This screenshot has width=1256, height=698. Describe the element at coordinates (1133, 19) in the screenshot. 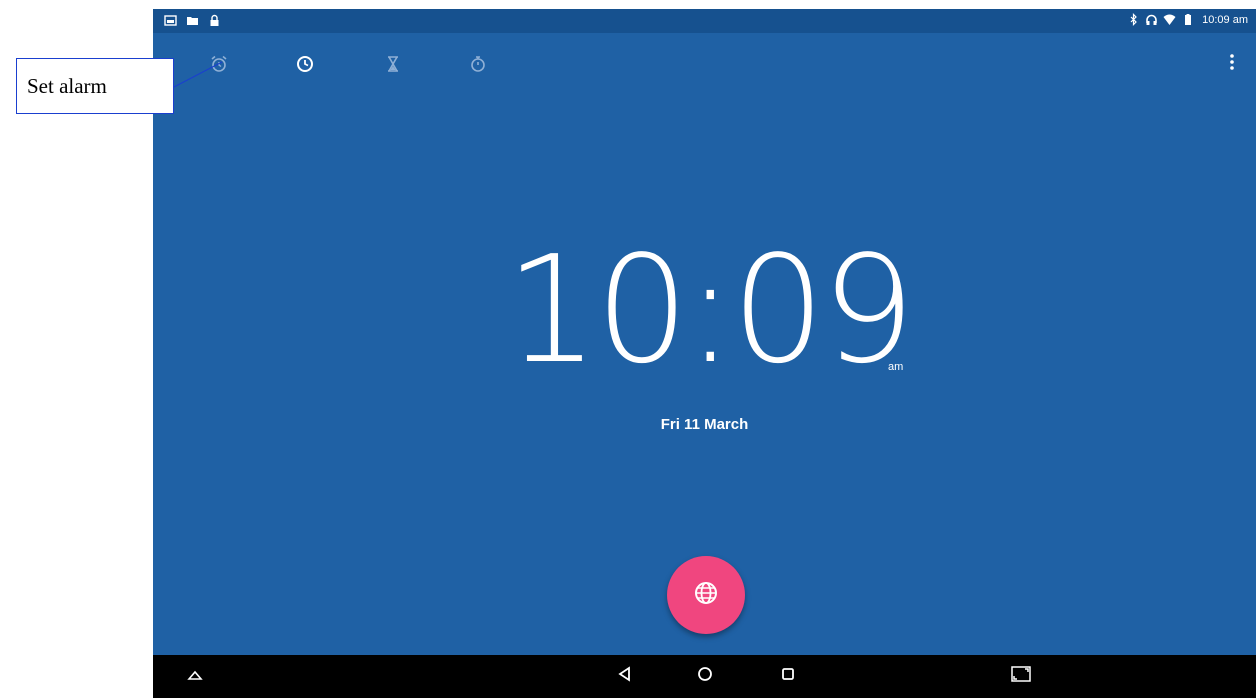

I see `bluetooth-icon` at that location.